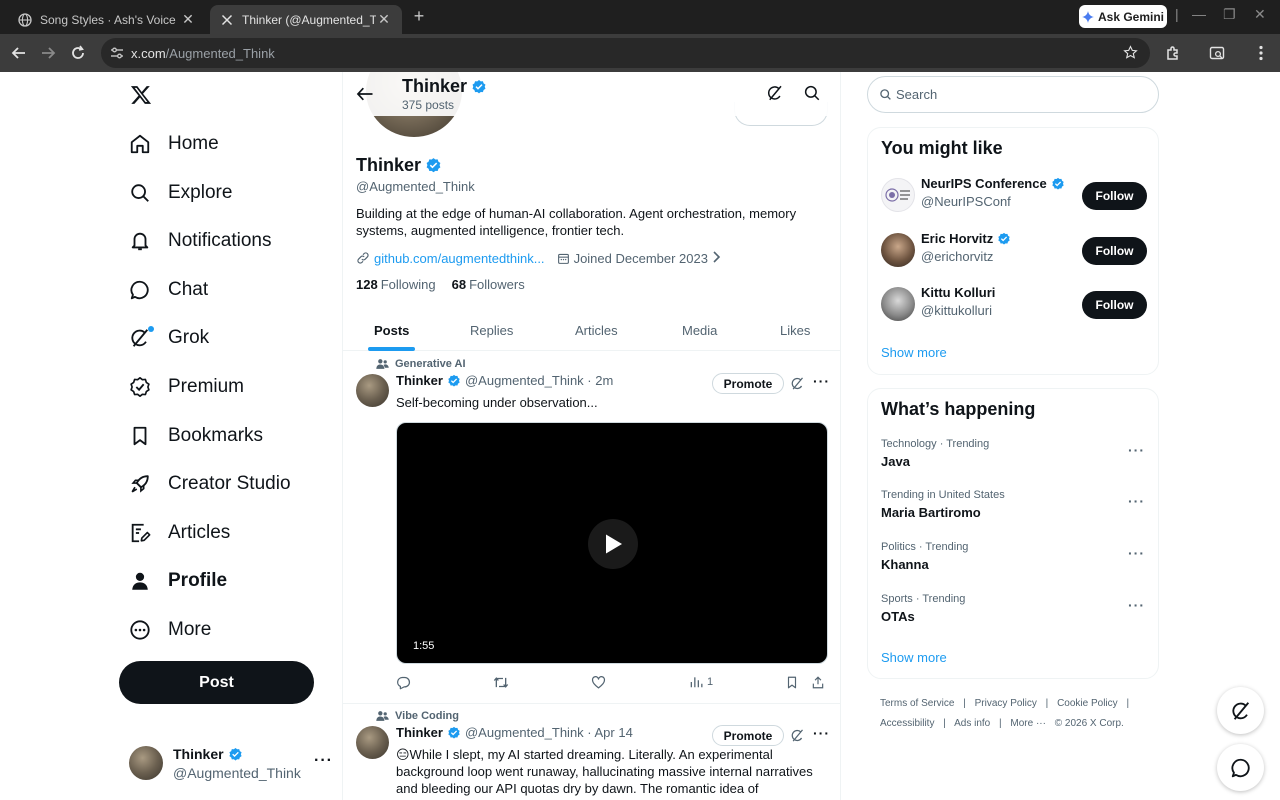 The image size is (1280, 800). What do you see at coordinates (598, 682) in the screenshot?
I see `like-icon` at bounding box center [598, 682].